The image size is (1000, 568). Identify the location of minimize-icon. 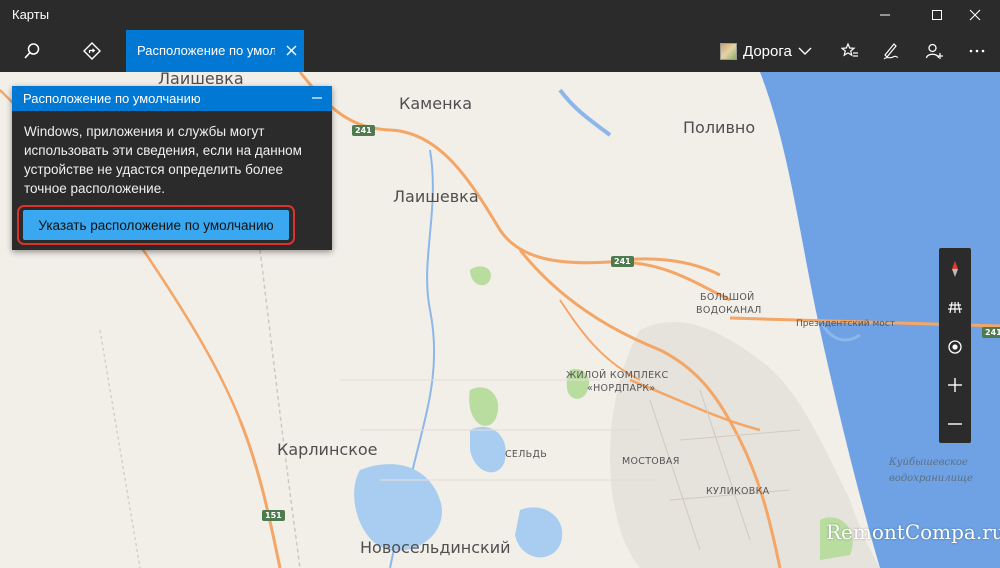
(885, 15).